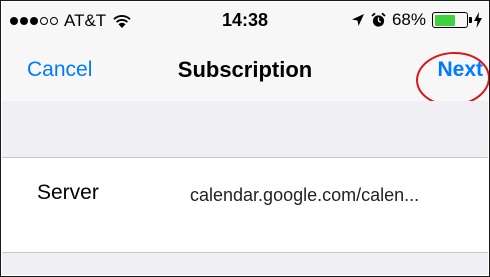  I want to click on next-button: Next, so click(460, 70).